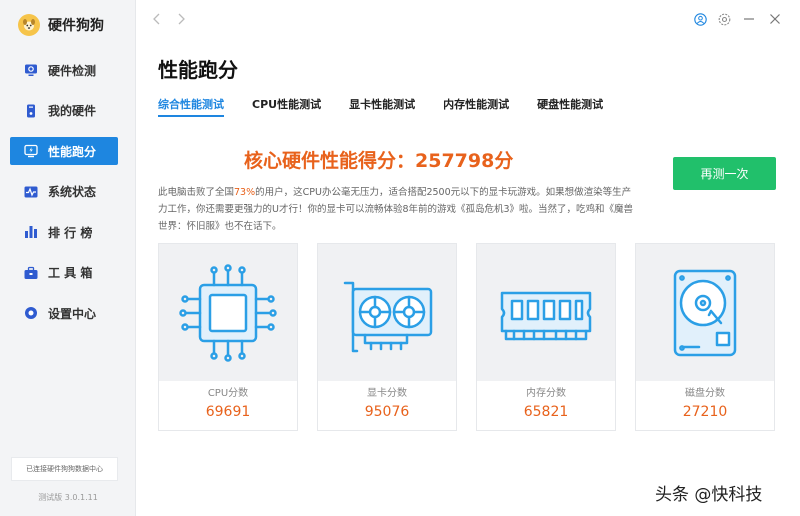  Describe the element at coordinates (31, 192) in the screenshot. I see `pulse-icon` at that location.